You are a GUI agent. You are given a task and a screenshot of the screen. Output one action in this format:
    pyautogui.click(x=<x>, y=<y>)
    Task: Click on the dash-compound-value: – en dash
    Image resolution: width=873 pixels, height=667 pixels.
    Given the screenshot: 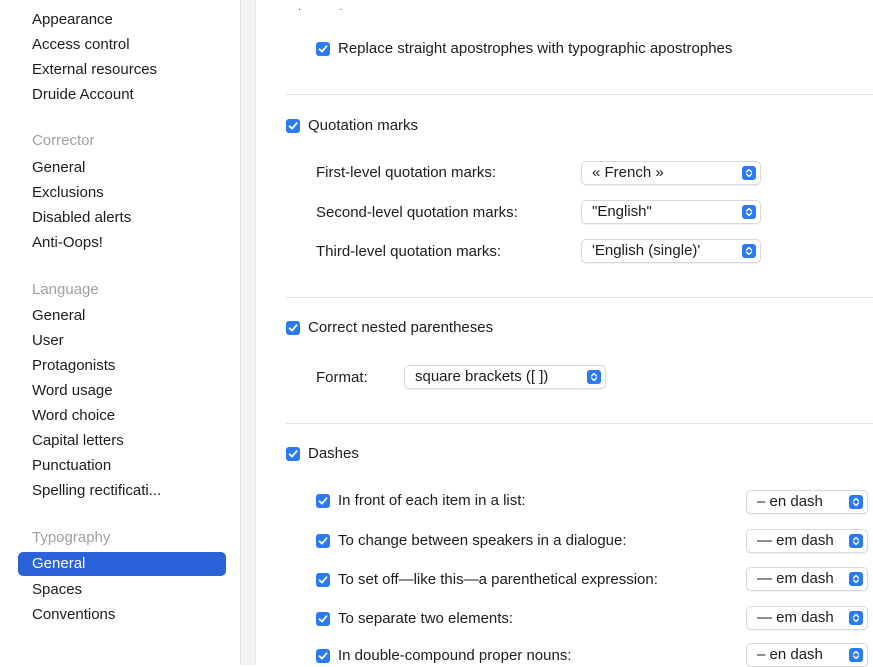 What is the action you would take?
    pyautogui.click(x=790, y=654)
    